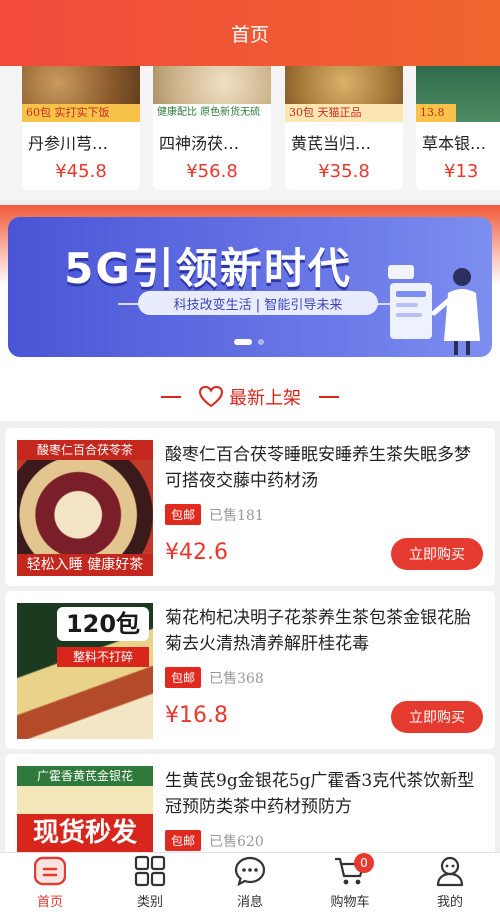 This screenshot has width=500, height=914. What do you see at coordinates (85, 833) in the screenshot?
I see `image-caption-bottom: 现货秒发` at bounding box center [85, 833].